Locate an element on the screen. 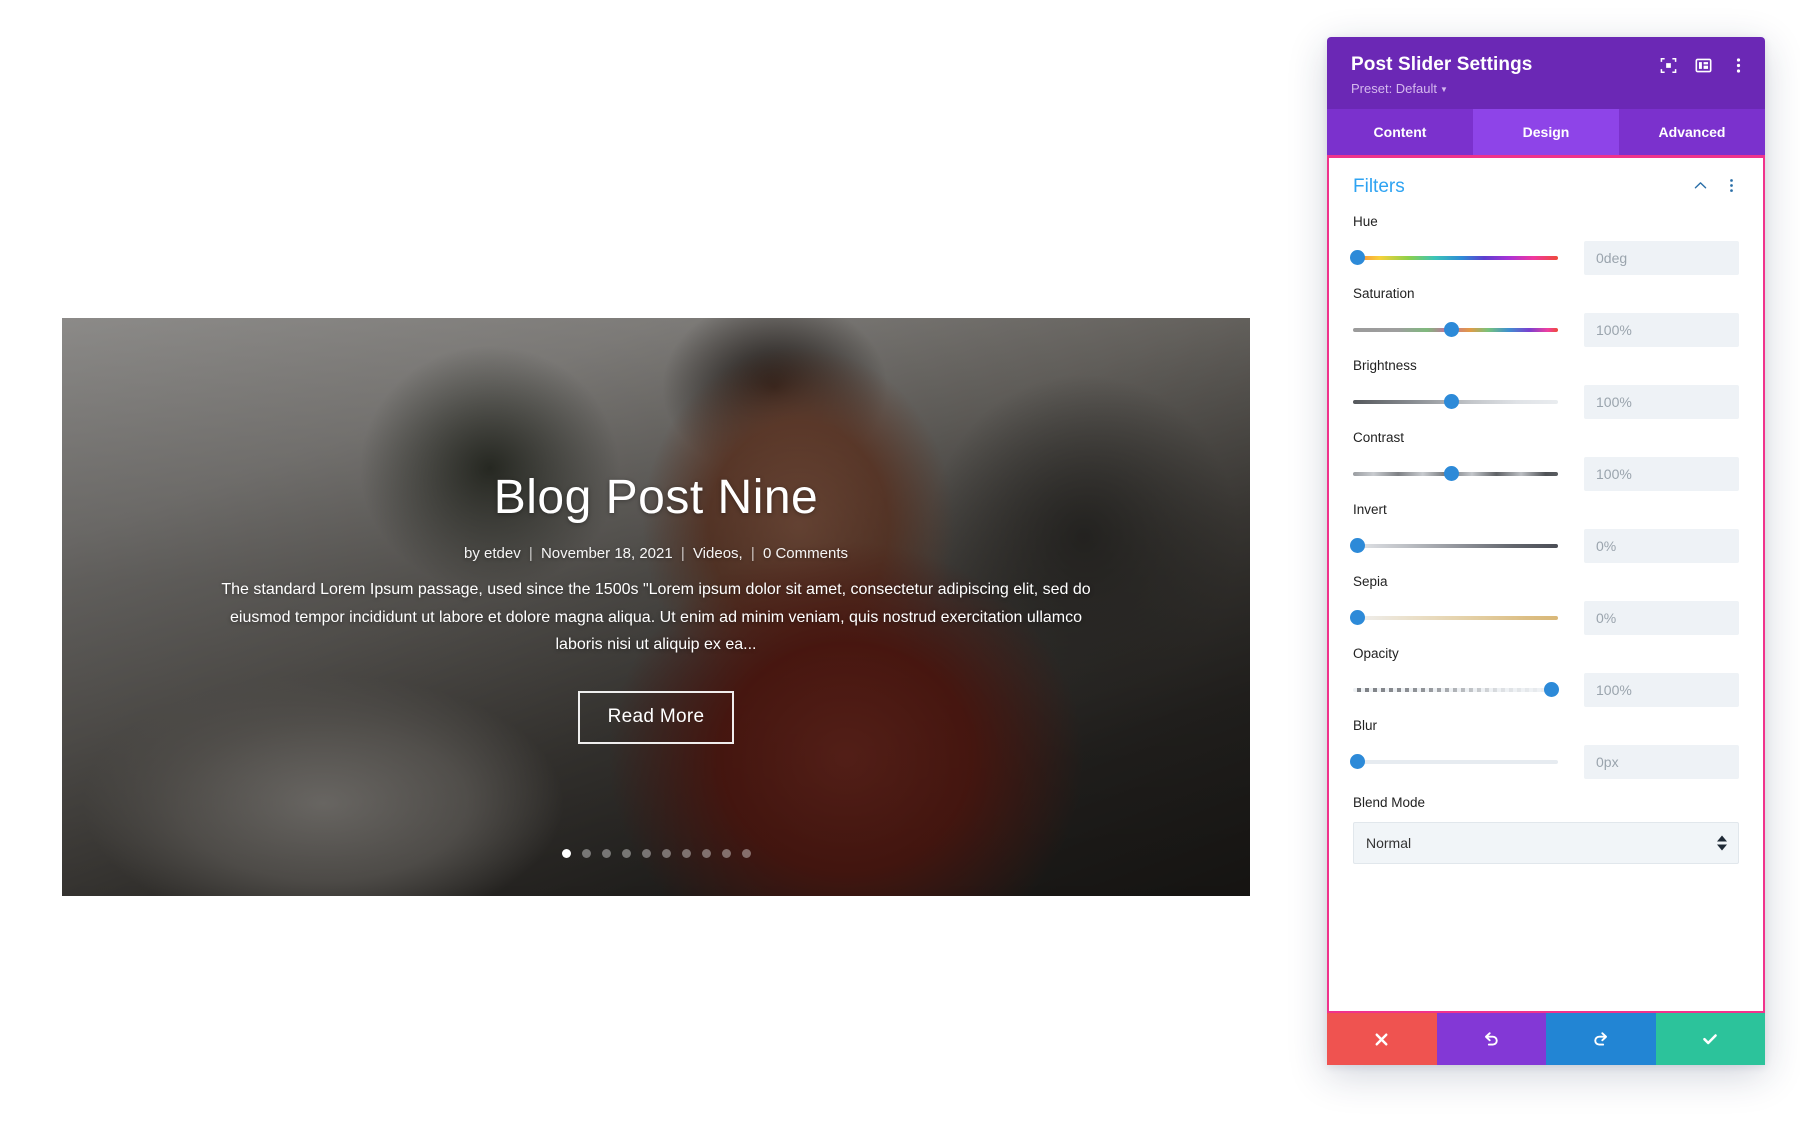 This screenshot has width=1800, height=1122. hue-value-input: 0deg is located at coordinates (1661, 257).